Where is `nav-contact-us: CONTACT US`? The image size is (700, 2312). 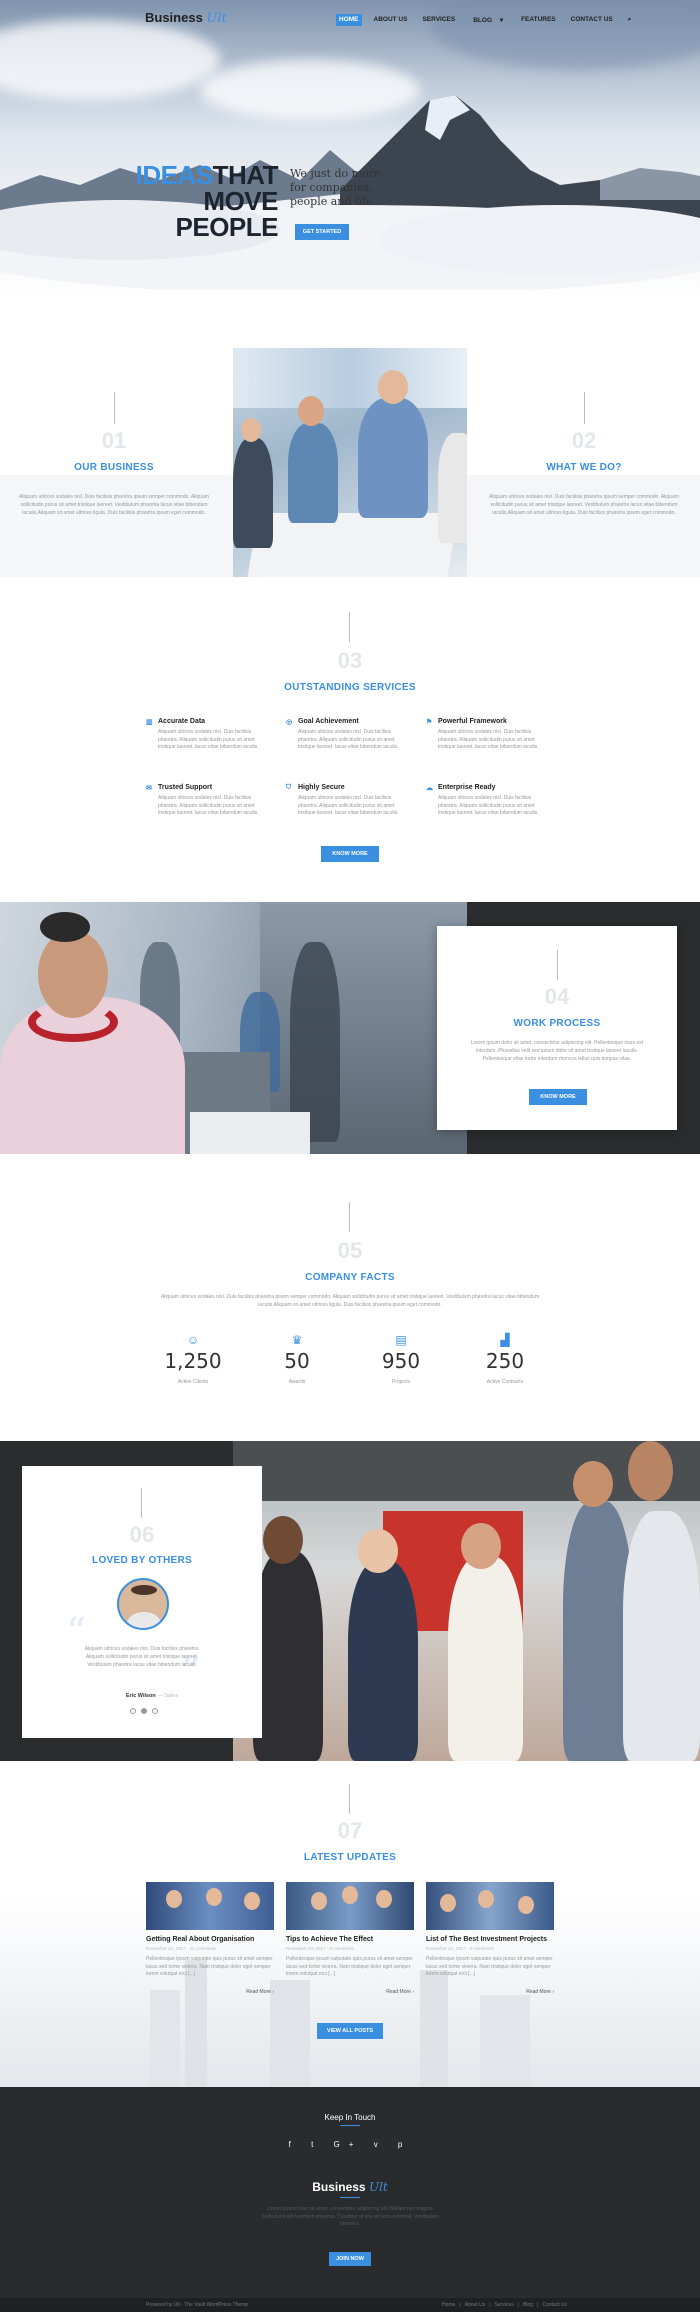 nav-contact-us: CONTACT US is located at coordinates (592, 20).